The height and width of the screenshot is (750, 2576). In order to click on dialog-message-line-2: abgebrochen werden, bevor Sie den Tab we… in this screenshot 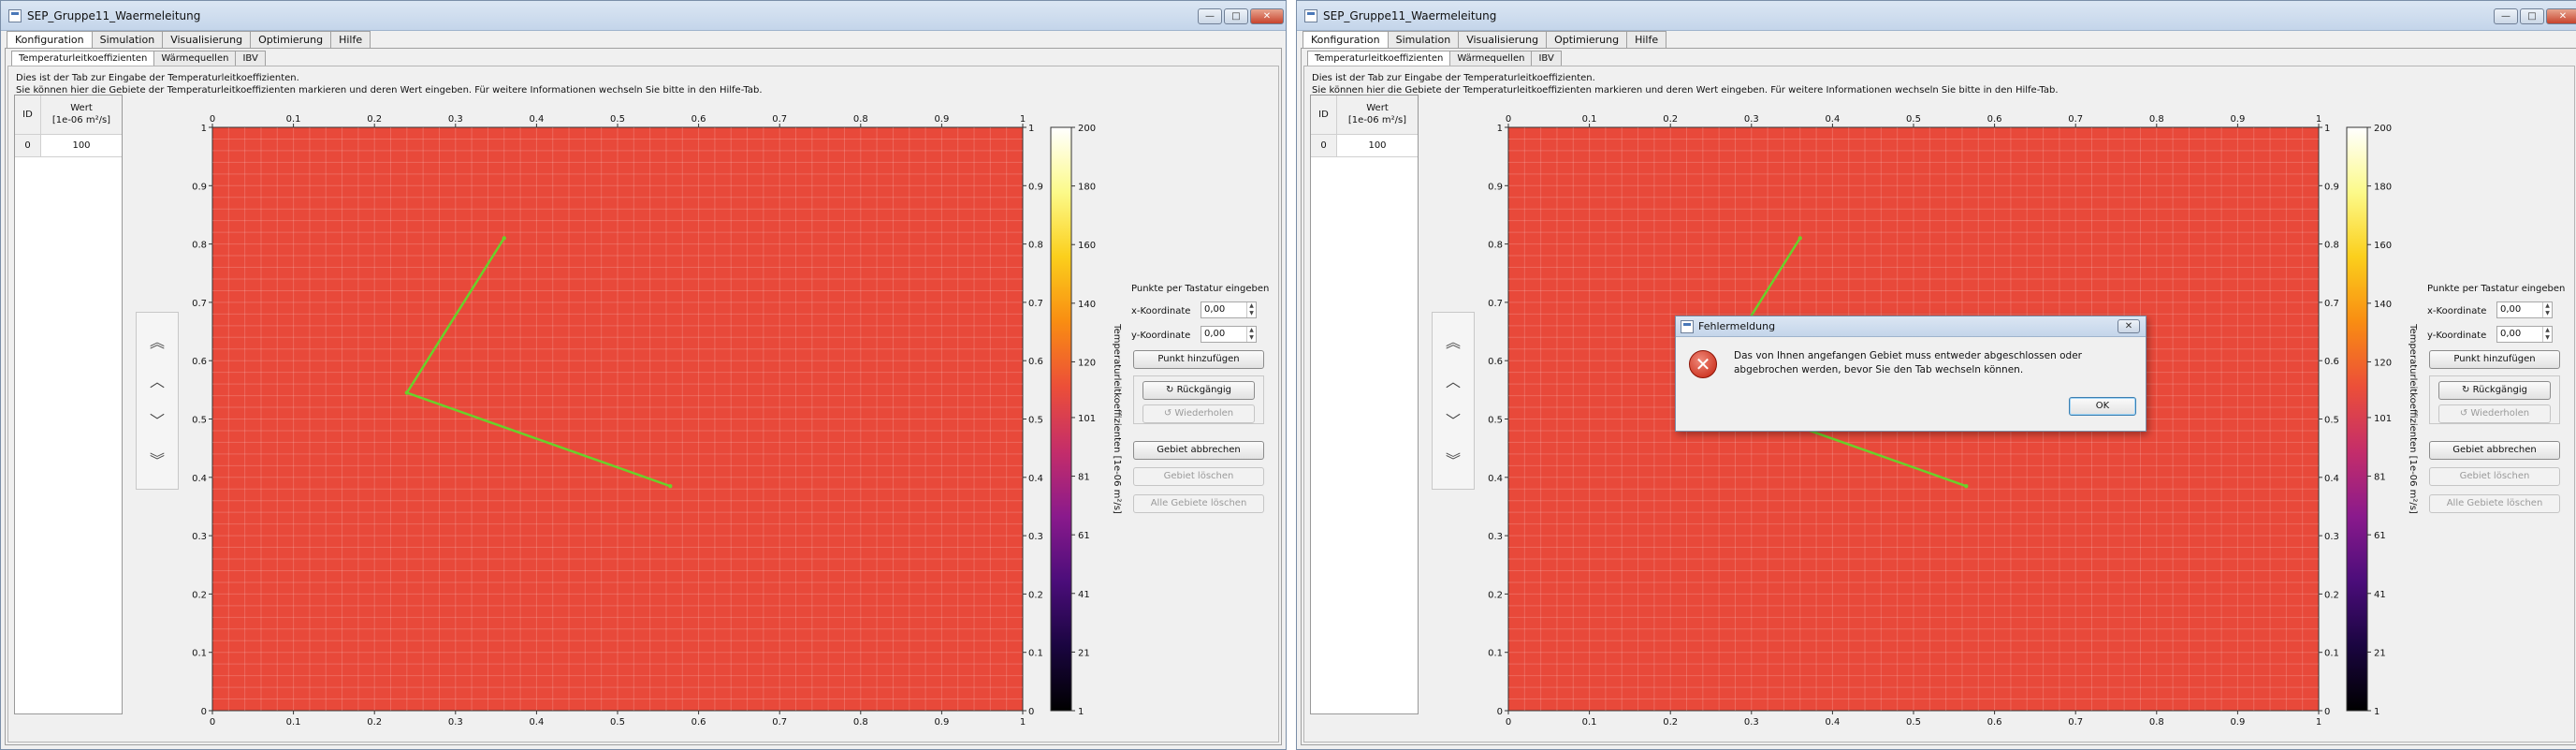, I will do `click(1879, 369)`.